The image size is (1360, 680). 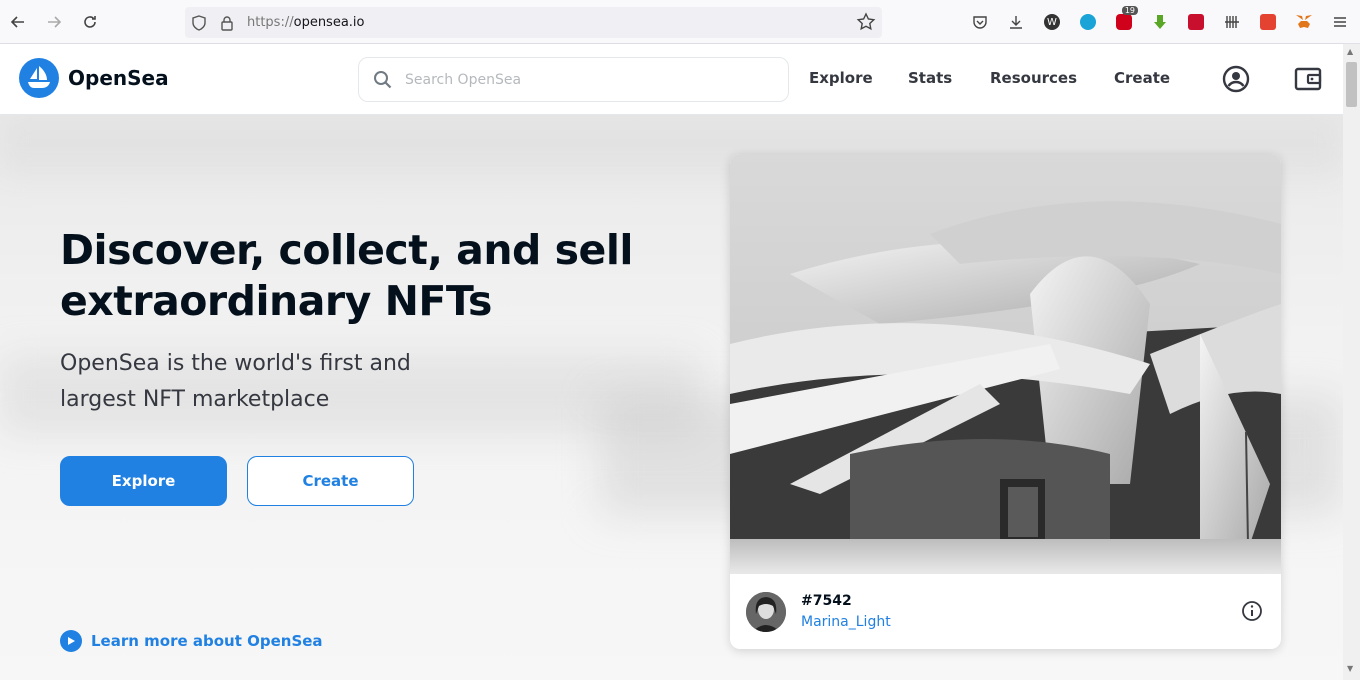 I want to click on scroll-up-arrow-icon: ▲, so click(x=1350, y=51).